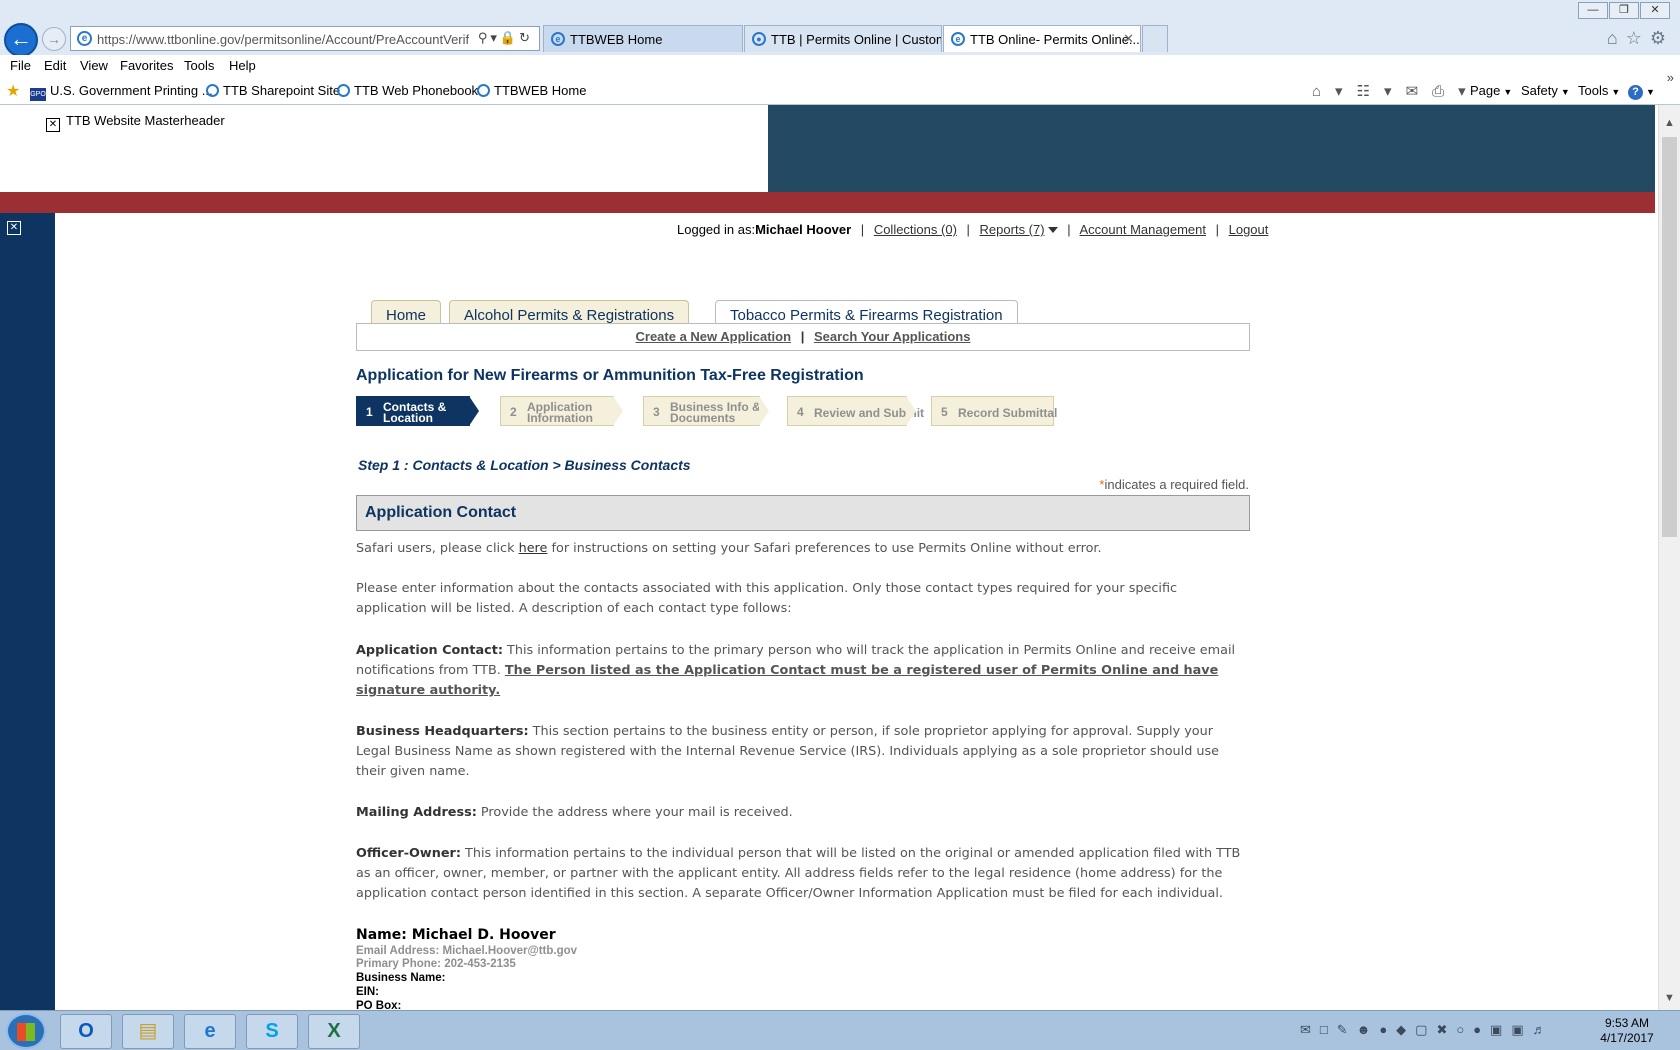  I want to click on outlook-taskbar-icon: O, so click(86, 1031).